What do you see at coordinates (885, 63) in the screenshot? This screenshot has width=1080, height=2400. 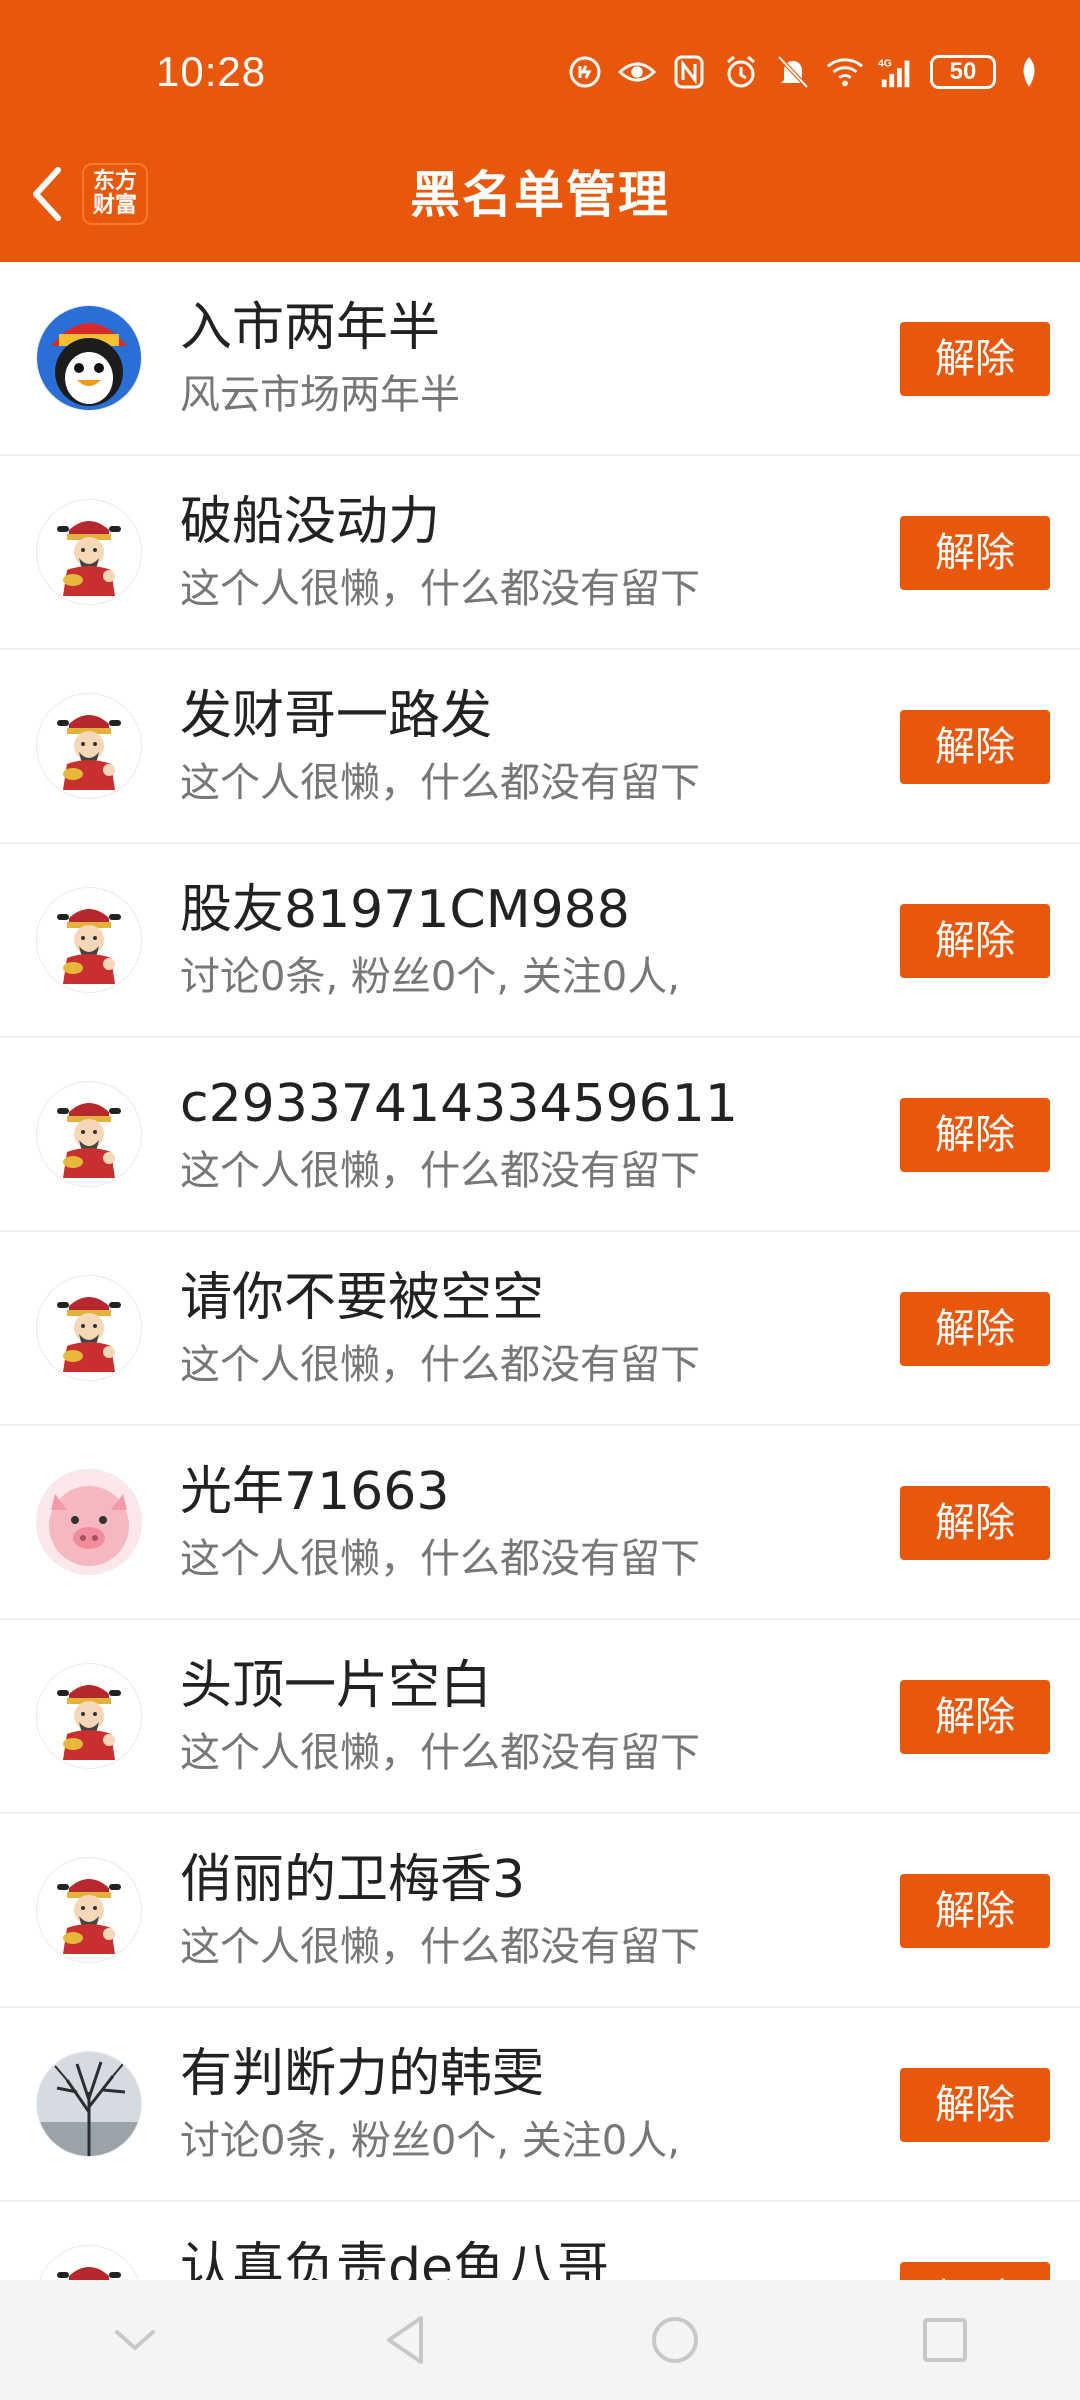 I see `svg-text: 4G` at bounding box center [885, 63].